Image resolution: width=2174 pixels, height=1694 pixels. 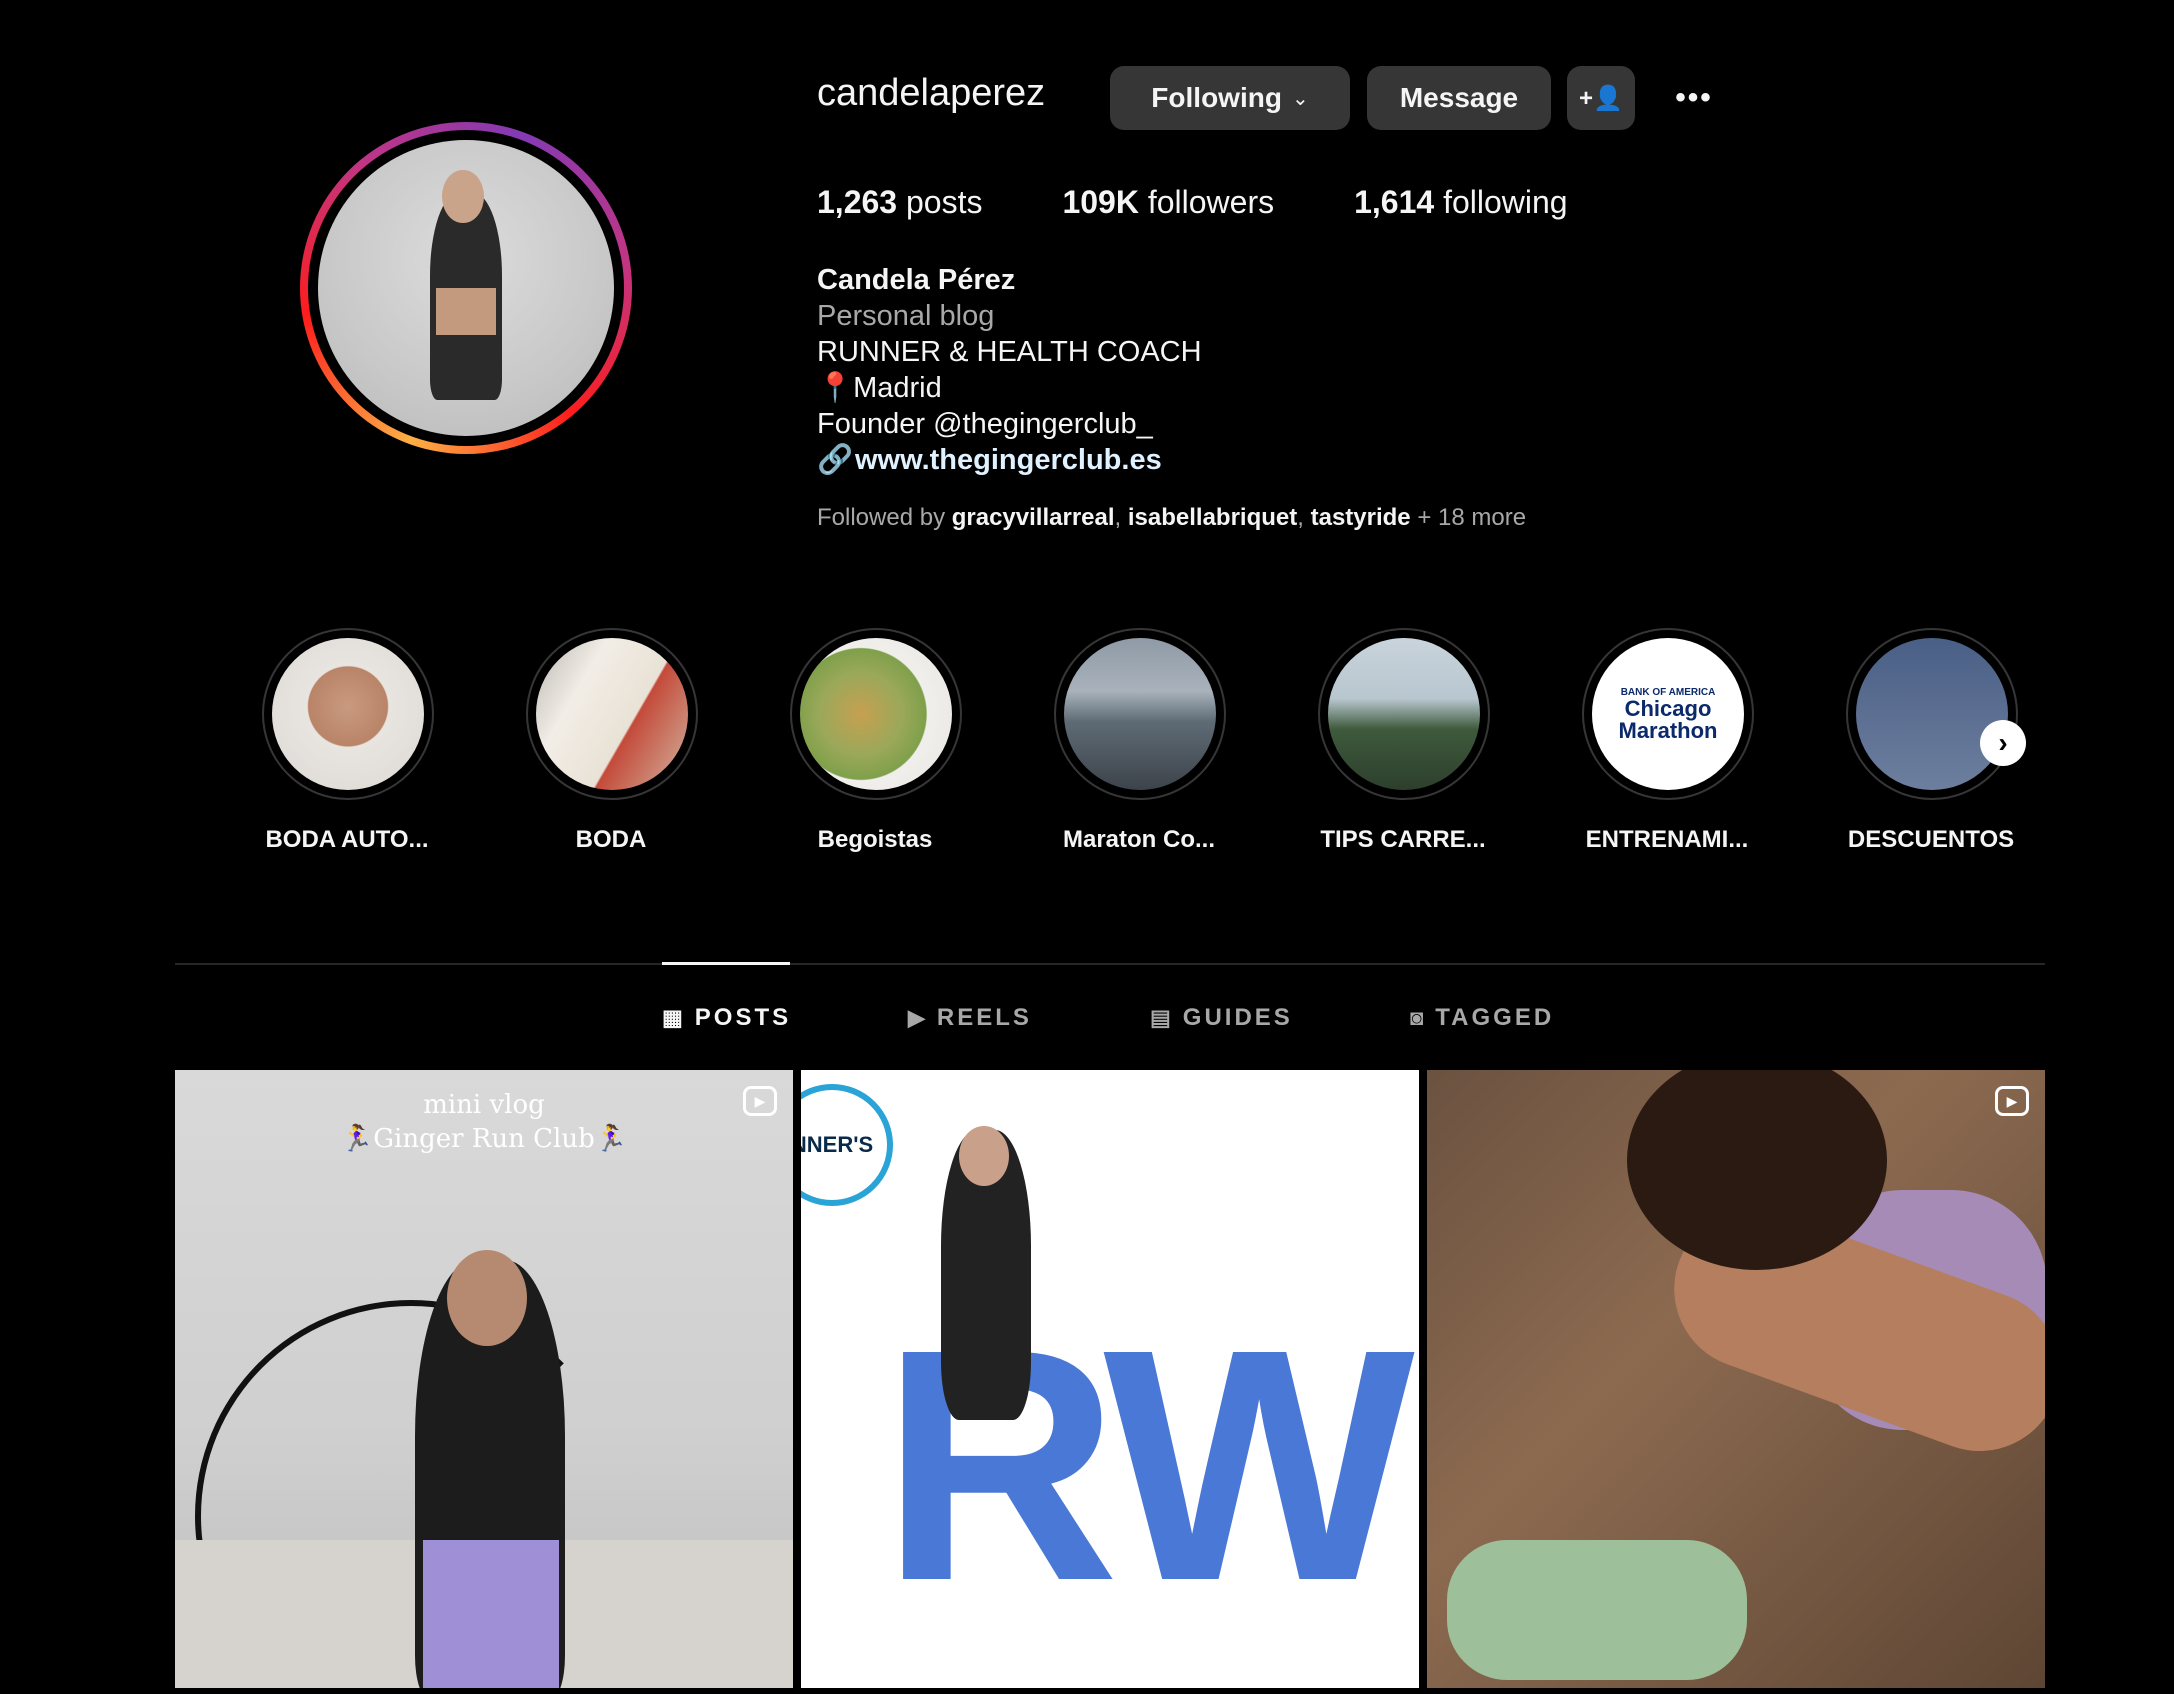 I want to click on chicago-logo-city: Chicago, so click(x=1668, y=708).